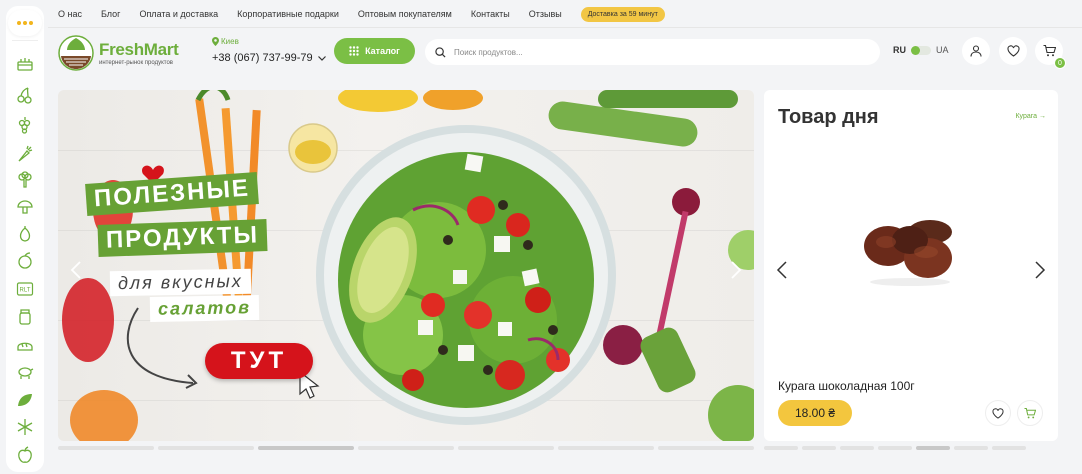 Image resolution: width=1082 pixels, height=474 pixels. I want to click on product-dot-active, so click(933, 448).